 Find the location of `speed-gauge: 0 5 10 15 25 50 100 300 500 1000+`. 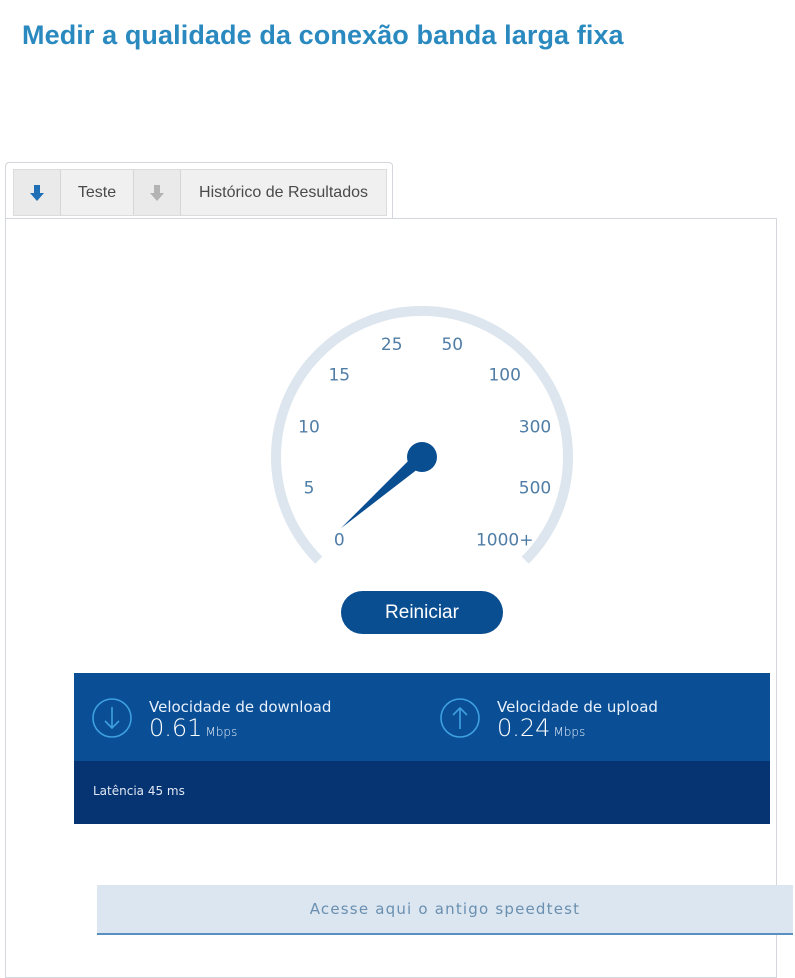

speed-gauge: 0 5 10 15 25 50 100 300 500 1000+ is located at coordinates (422, 435).